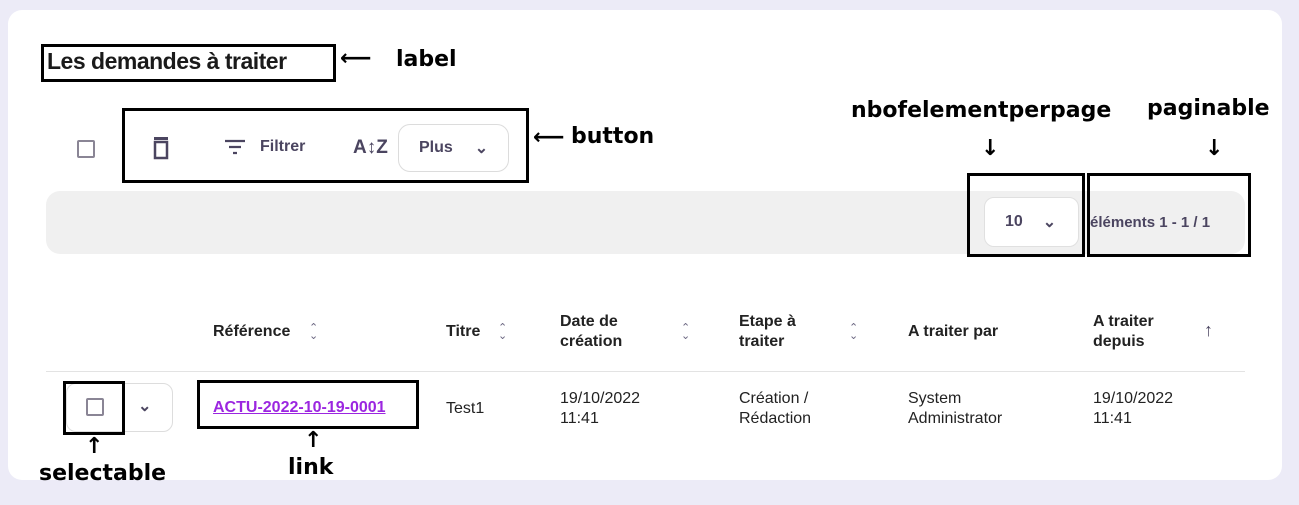 This screenshot has height=505, width=1299. Describe the element at coordinates (144, 406) in the screenshot. I see `row-expand-chevron-icon: ⌄` at that location.